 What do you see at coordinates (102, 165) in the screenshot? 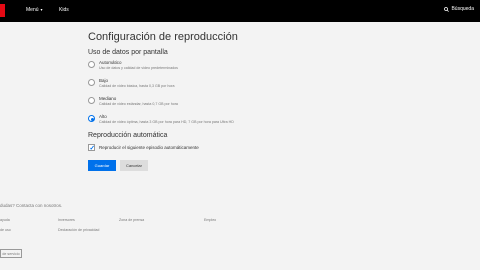
I see `save-button: Guardar` at bounding box center [102, 165].